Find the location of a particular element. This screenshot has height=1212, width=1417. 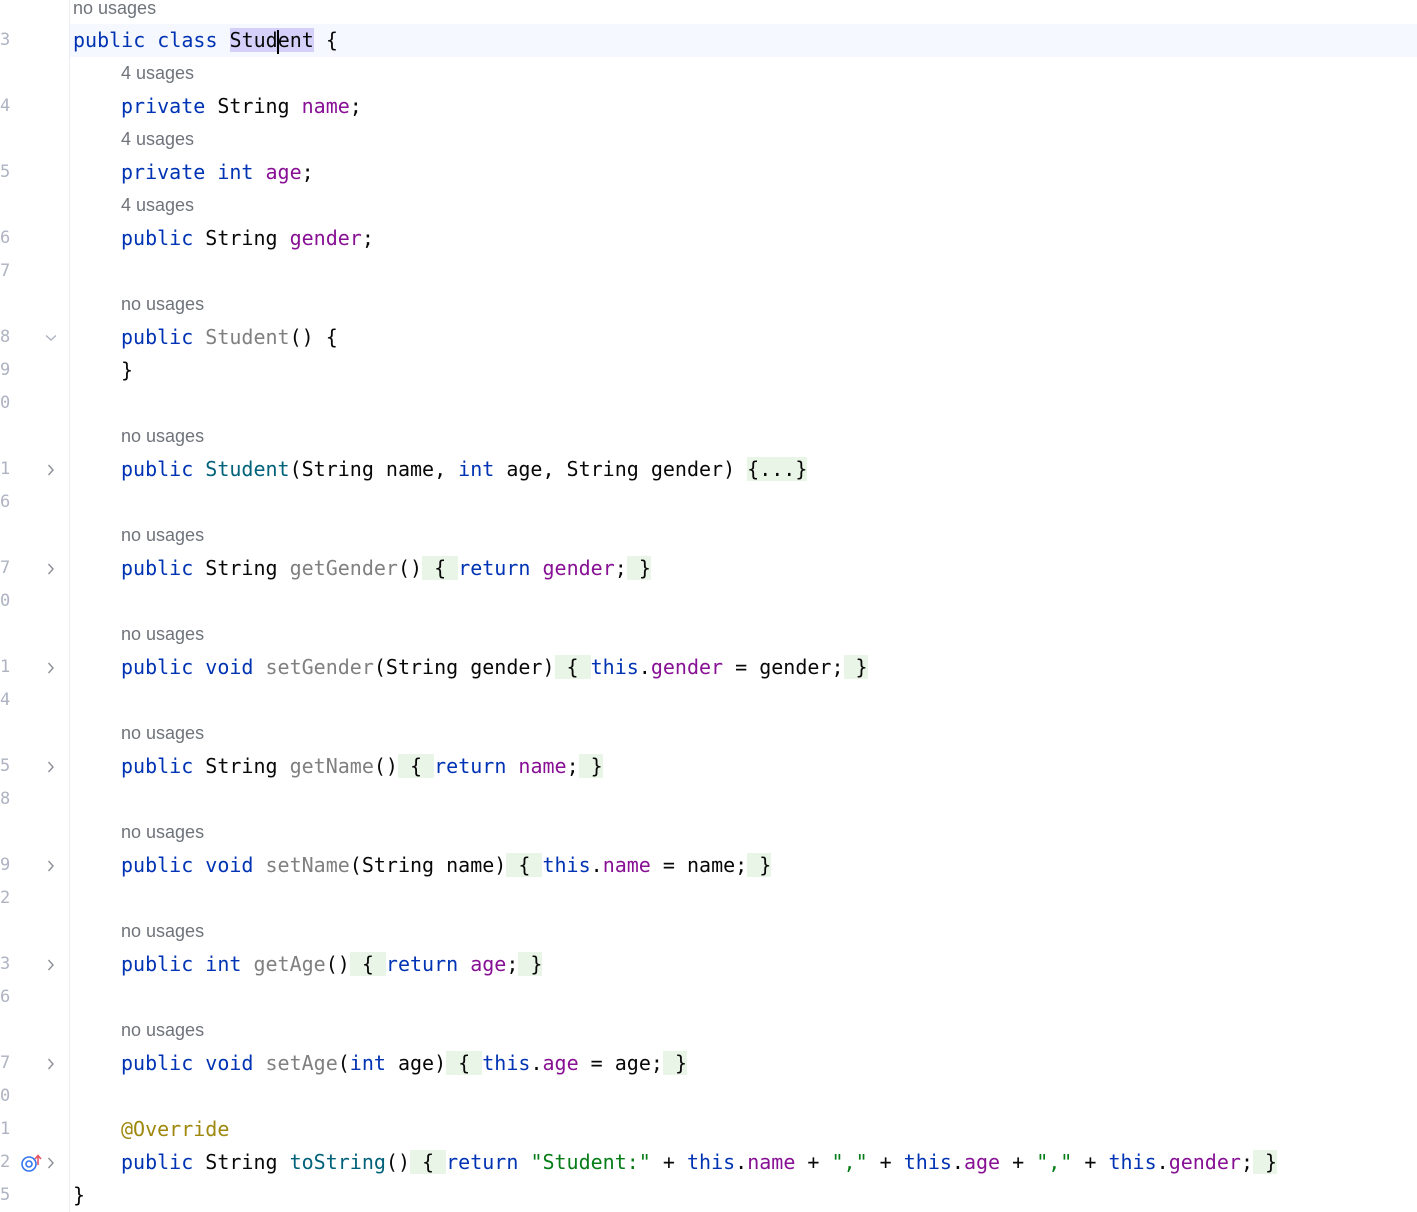

code-line-override-annotation: @Override is located at coordinates (175, 1129).